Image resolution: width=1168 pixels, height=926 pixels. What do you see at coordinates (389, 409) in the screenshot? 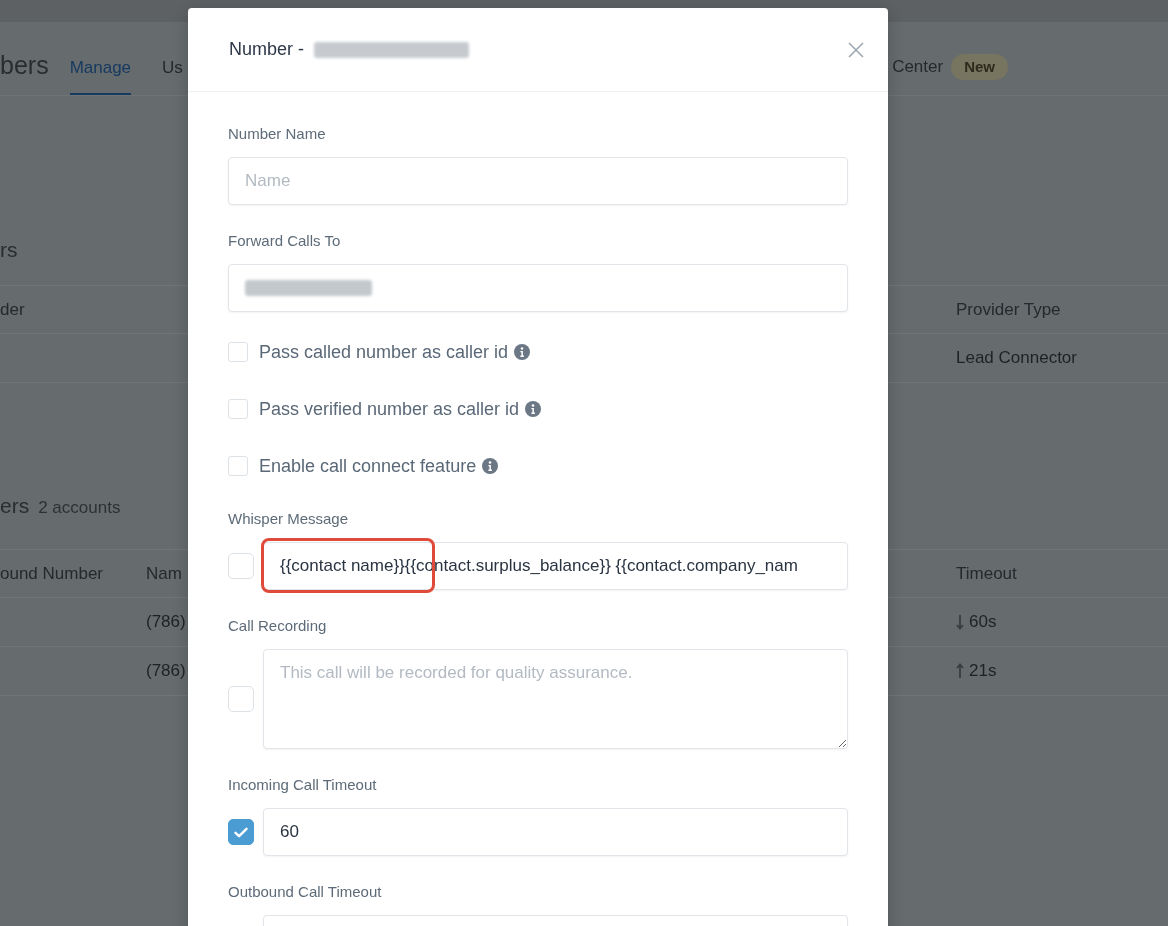
I see `checkbox-label: Pass verified number as caller id` at bounding box center [389, 409].